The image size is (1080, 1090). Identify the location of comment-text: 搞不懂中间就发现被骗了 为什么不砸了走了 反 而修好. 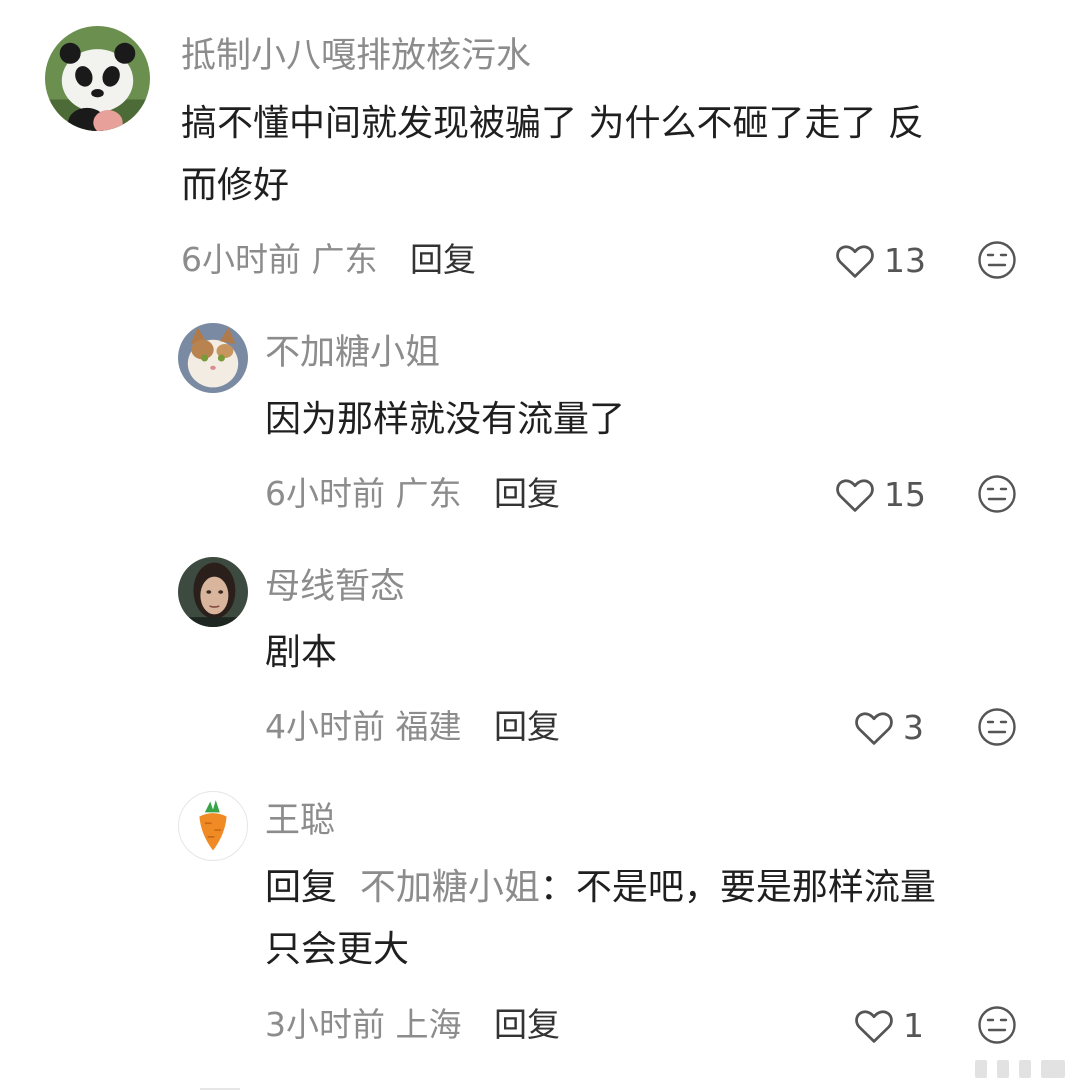
(611, 155).